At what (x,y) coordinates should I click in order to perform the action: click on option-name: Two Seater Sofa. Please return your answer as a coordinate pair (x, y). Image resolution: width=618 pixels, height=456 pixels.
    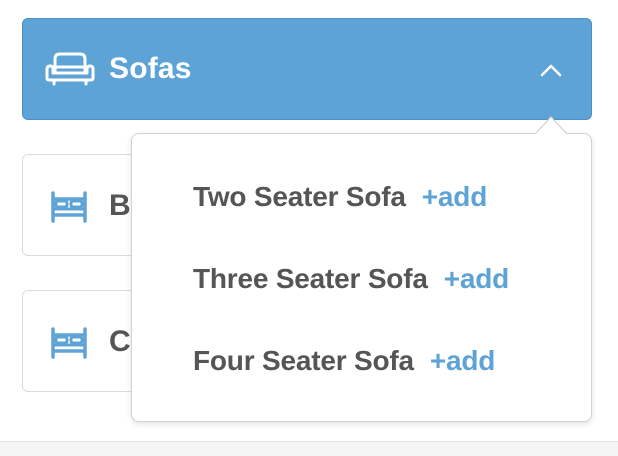
    Looking at the image, I should click on (299, 196).